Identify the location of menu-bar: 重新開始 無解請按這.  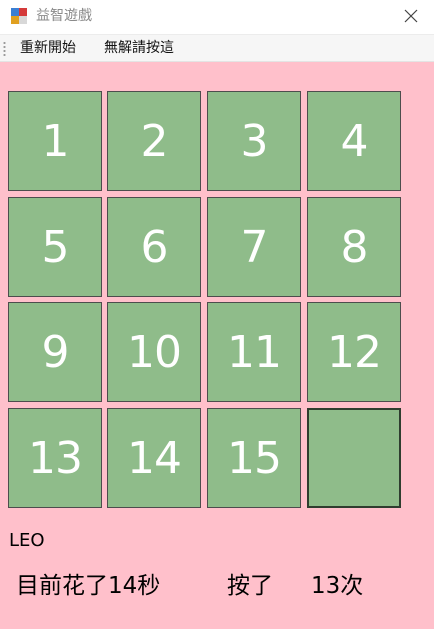
(217, 48).